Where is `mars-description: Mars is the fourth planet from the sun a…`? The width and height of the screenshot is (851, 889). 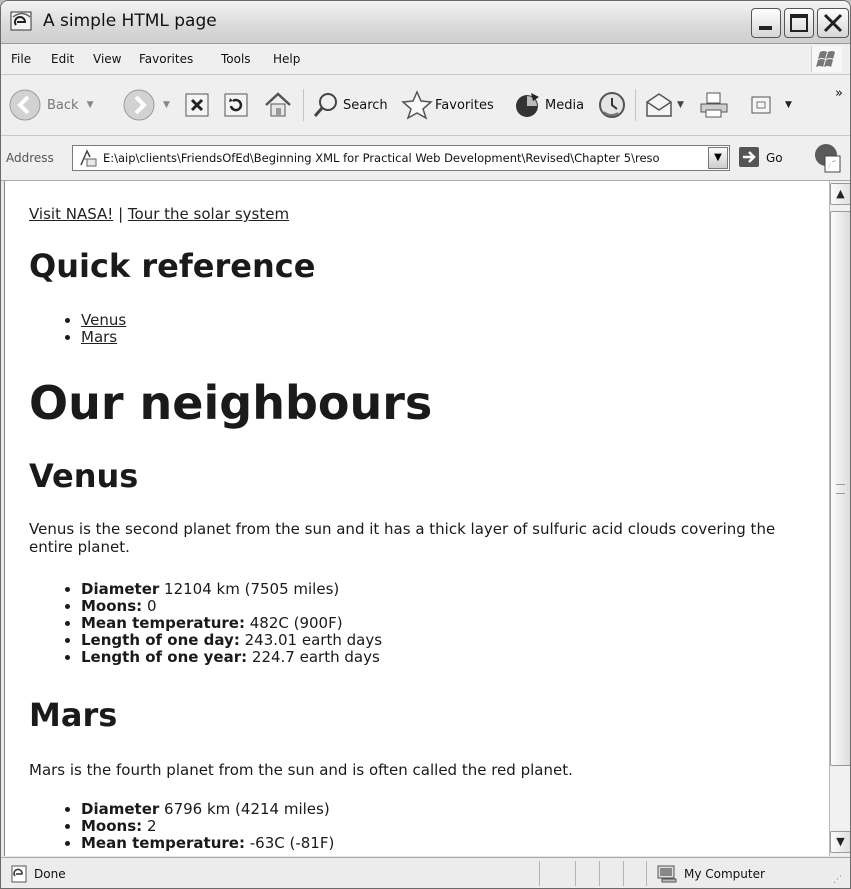
mars-description: Mars is the fourth planet from the sun a… is located at coordinates (301, 770).